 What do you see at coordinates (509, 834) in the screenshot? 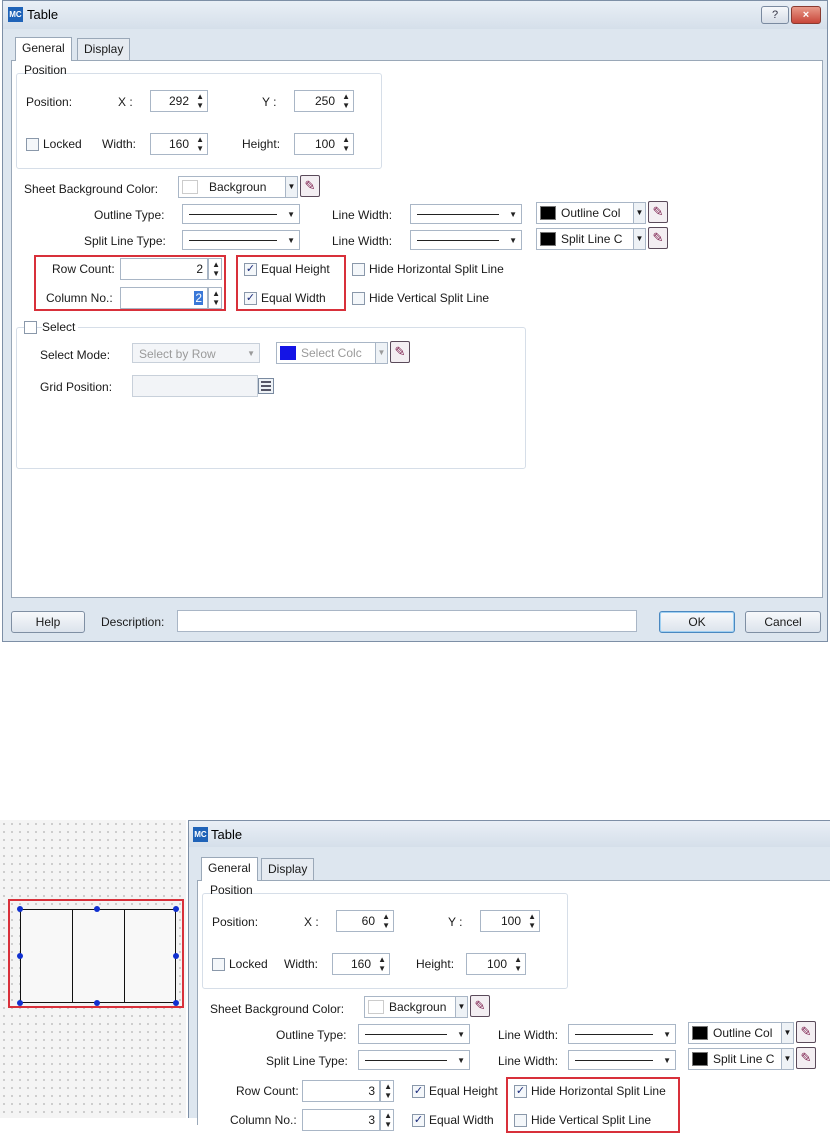
I see `title-bar: MC Table` at bounding box center [509, 834].